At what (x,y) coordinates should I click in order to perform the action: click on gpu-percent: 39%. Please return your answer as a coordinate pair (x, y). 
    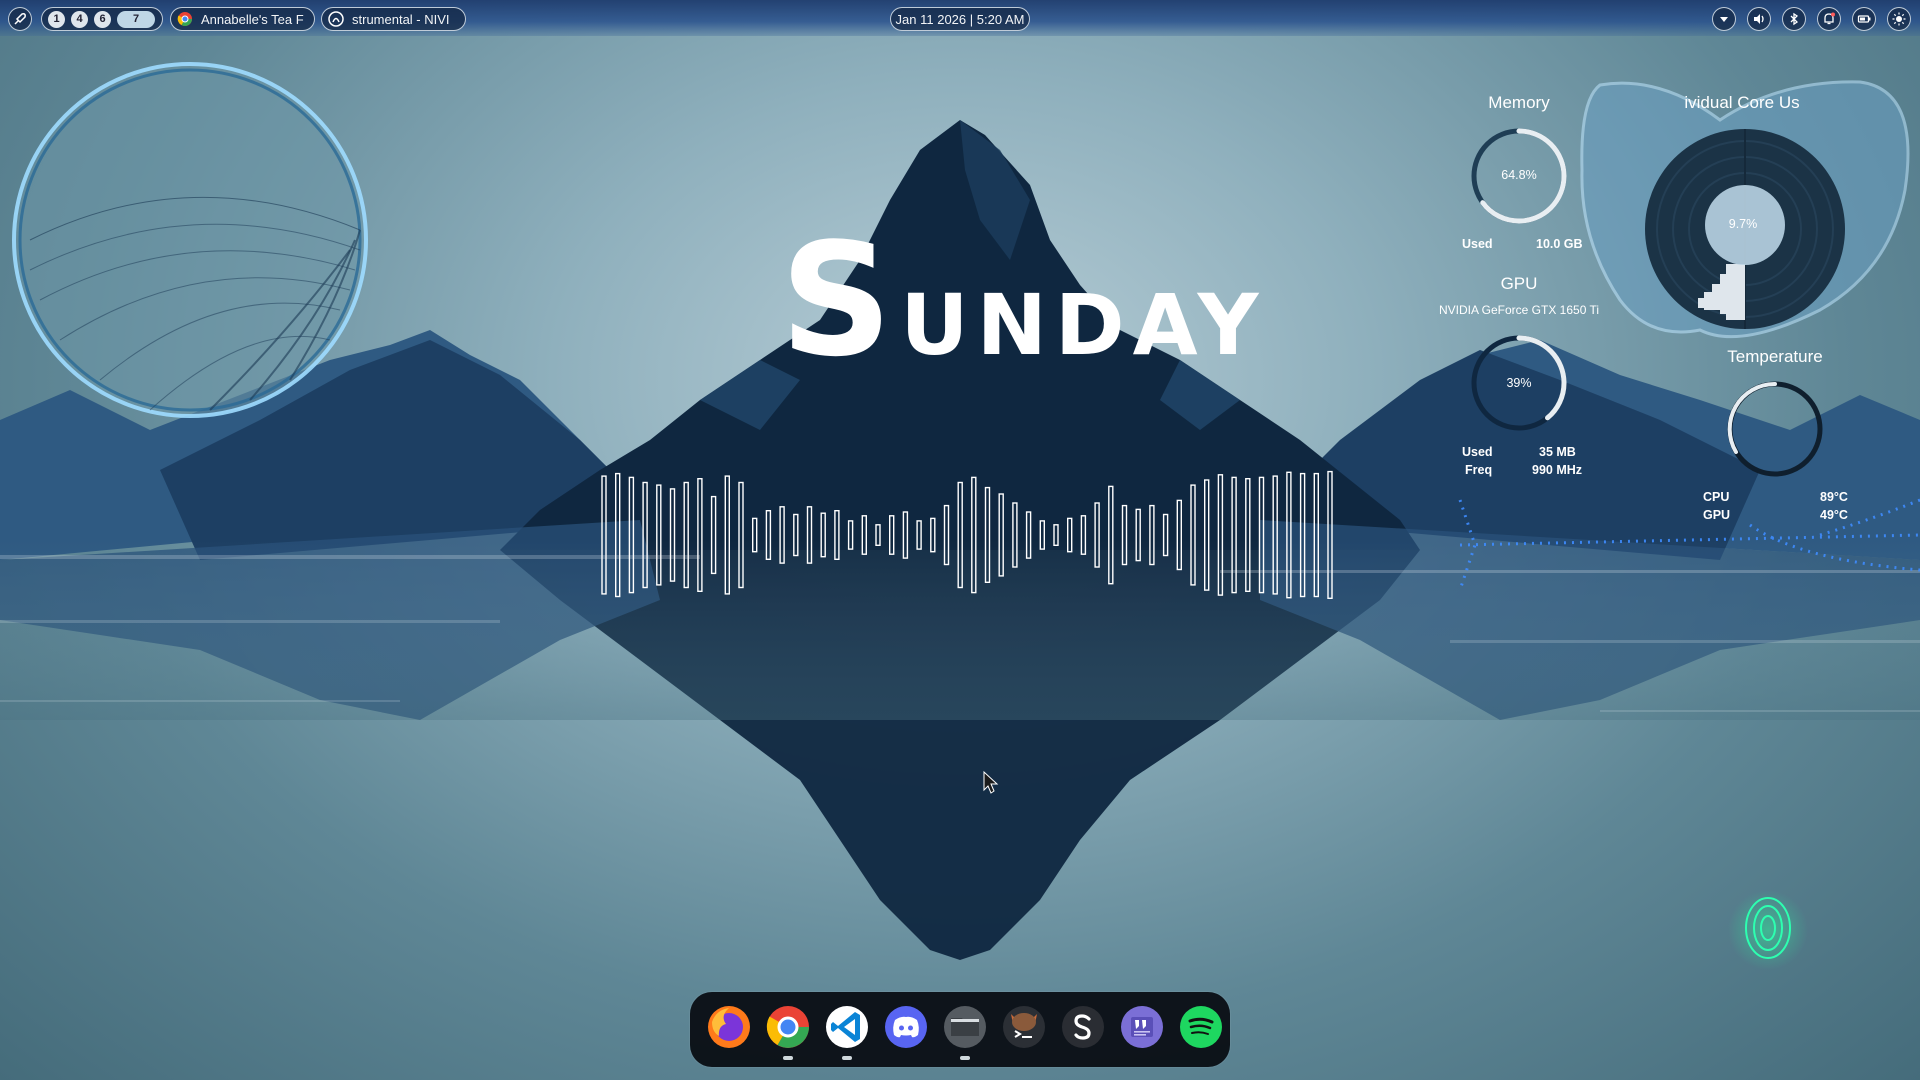
    Looking at the image, I should click on (1519, 383).